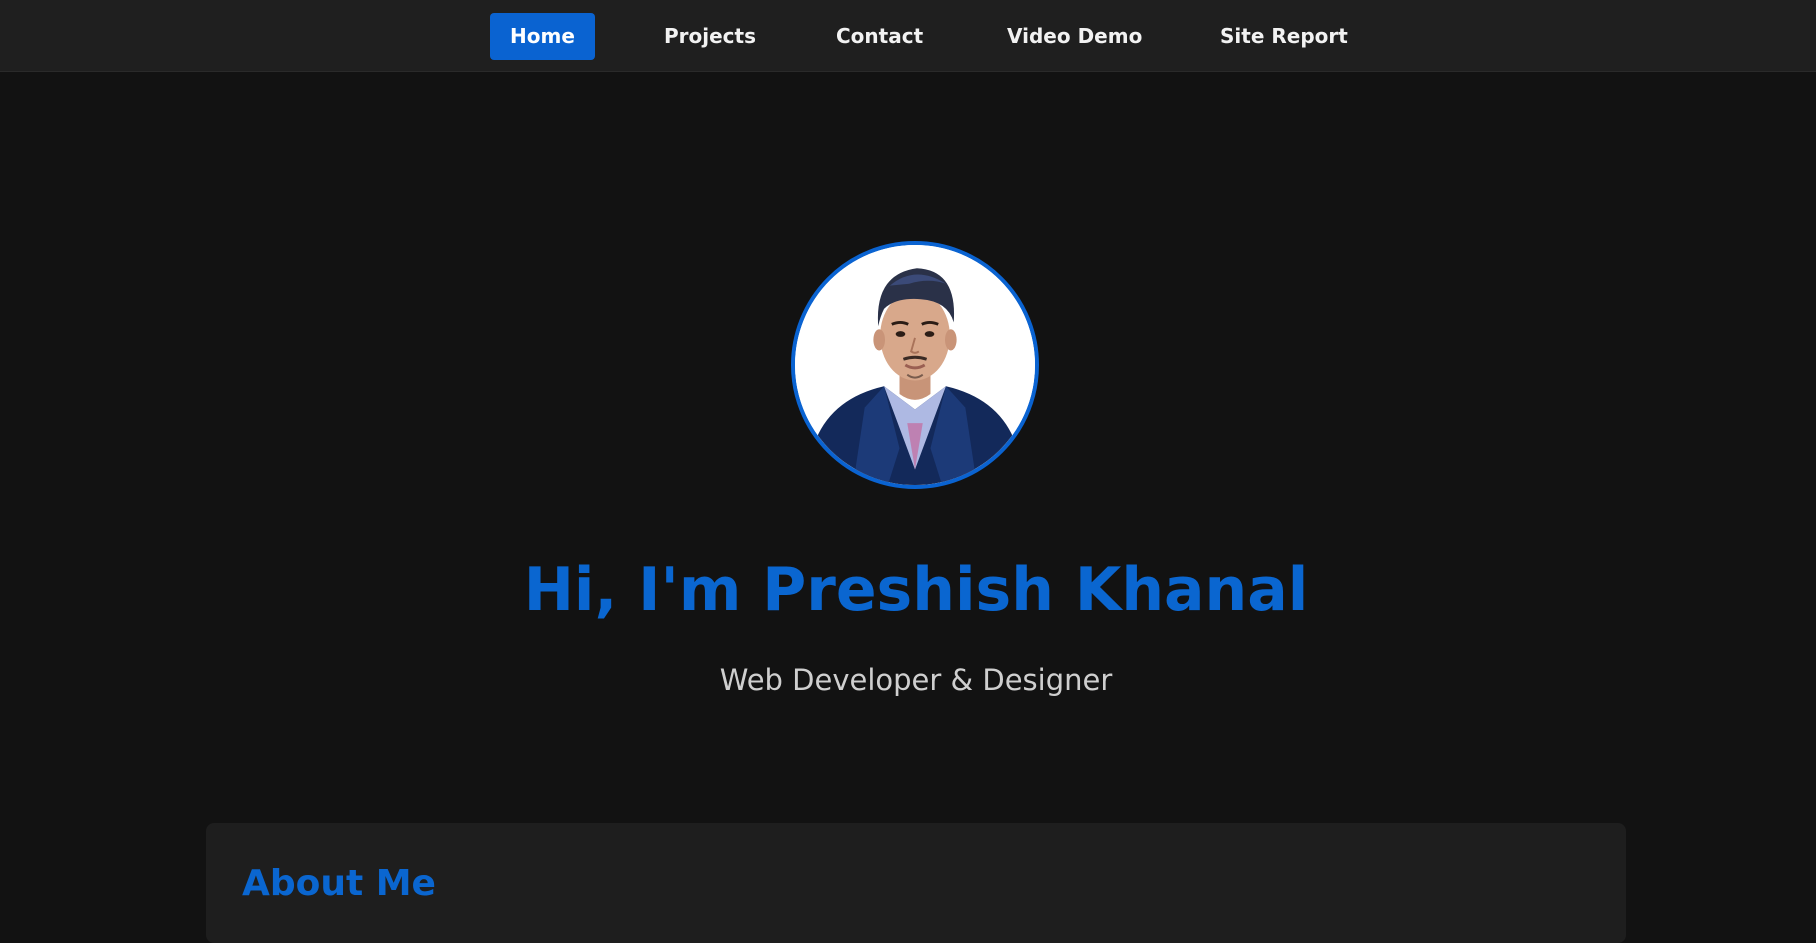 This screenshot has width=1816, height=943. I want to click on nav-video-demo: Video Demo, so click(1074, 36).